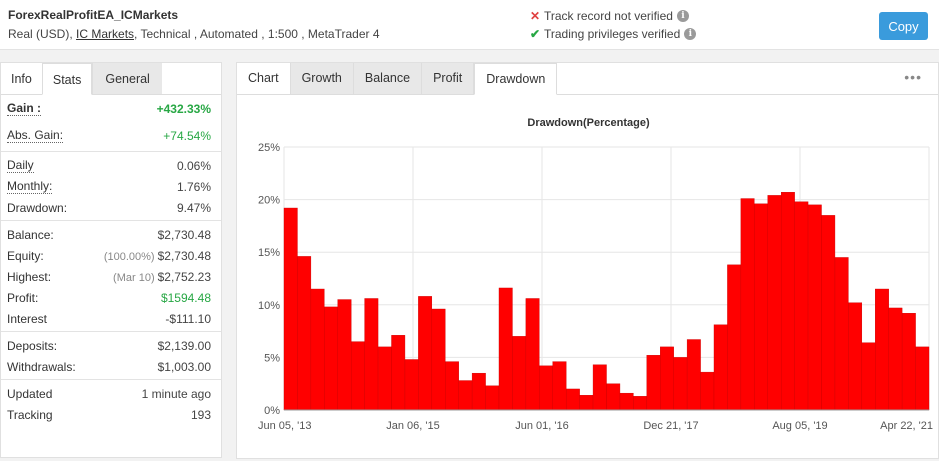  Describe the element at coordinates (25, 255) in the screenshot. I see `stat-label: Equity:` at that location.